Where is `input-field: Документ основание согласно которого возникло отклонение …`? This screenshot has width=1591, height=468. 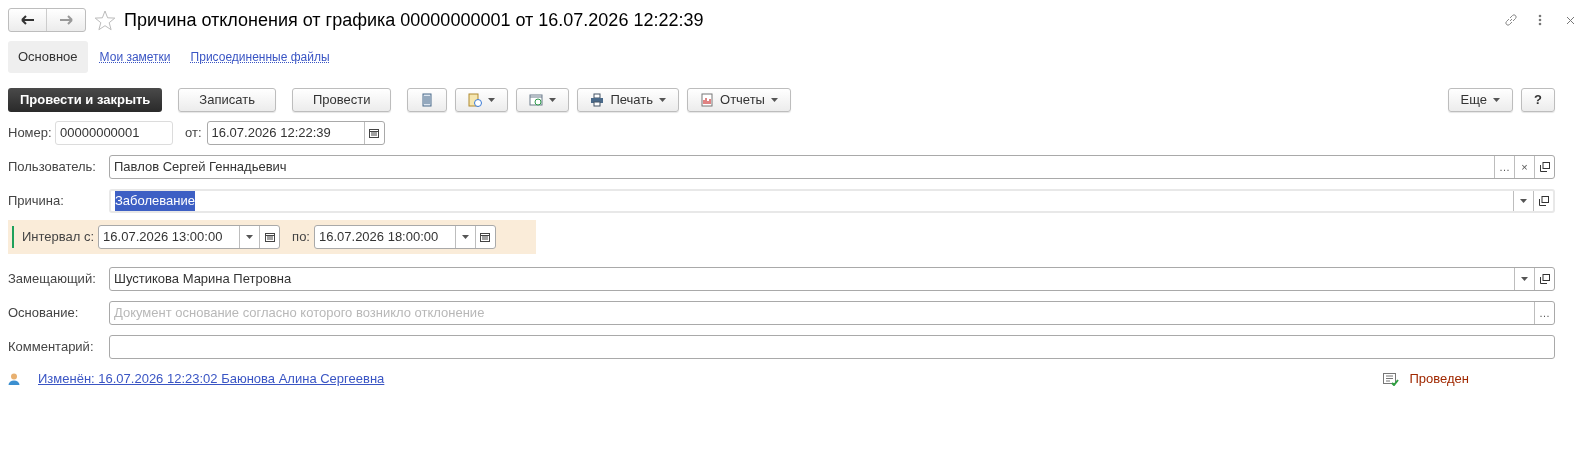
input-field: Документ основание согласно которого возникло отклонение … is located at coordinates (832, 313).